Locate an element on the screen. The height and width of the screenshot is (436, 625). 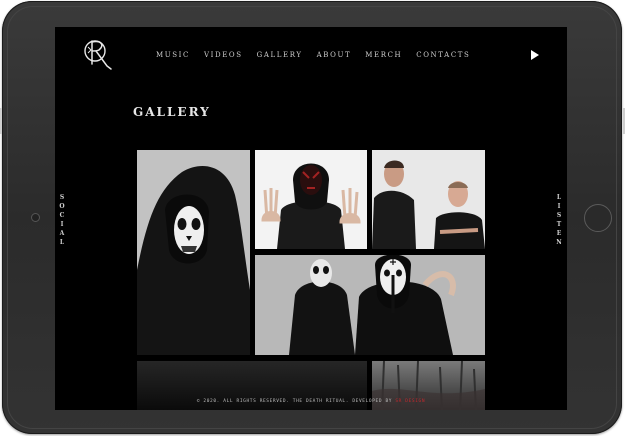
side-label-letter: A is located at coordinates (62, 233).